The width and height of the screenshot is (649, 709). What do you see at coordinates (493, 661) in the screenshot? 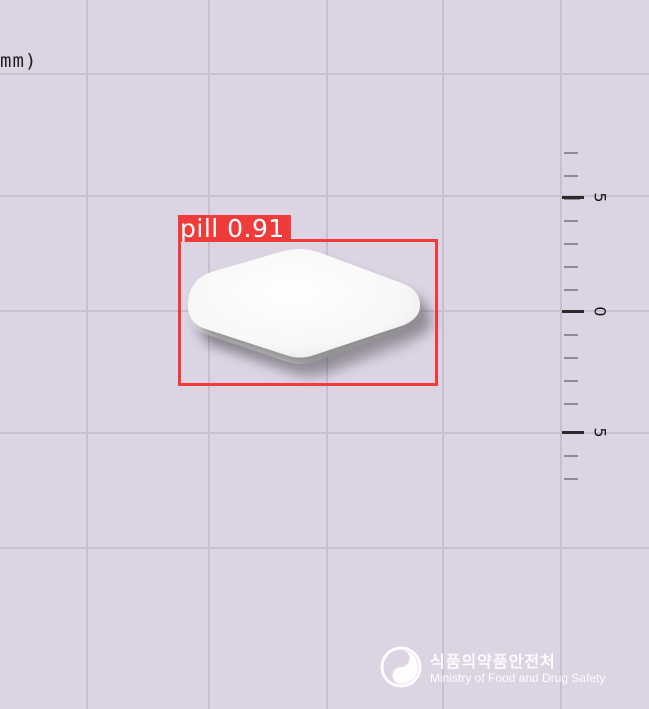
I see `watermark-korean: 식품의약품안전처` at bounding box center [493, 661].